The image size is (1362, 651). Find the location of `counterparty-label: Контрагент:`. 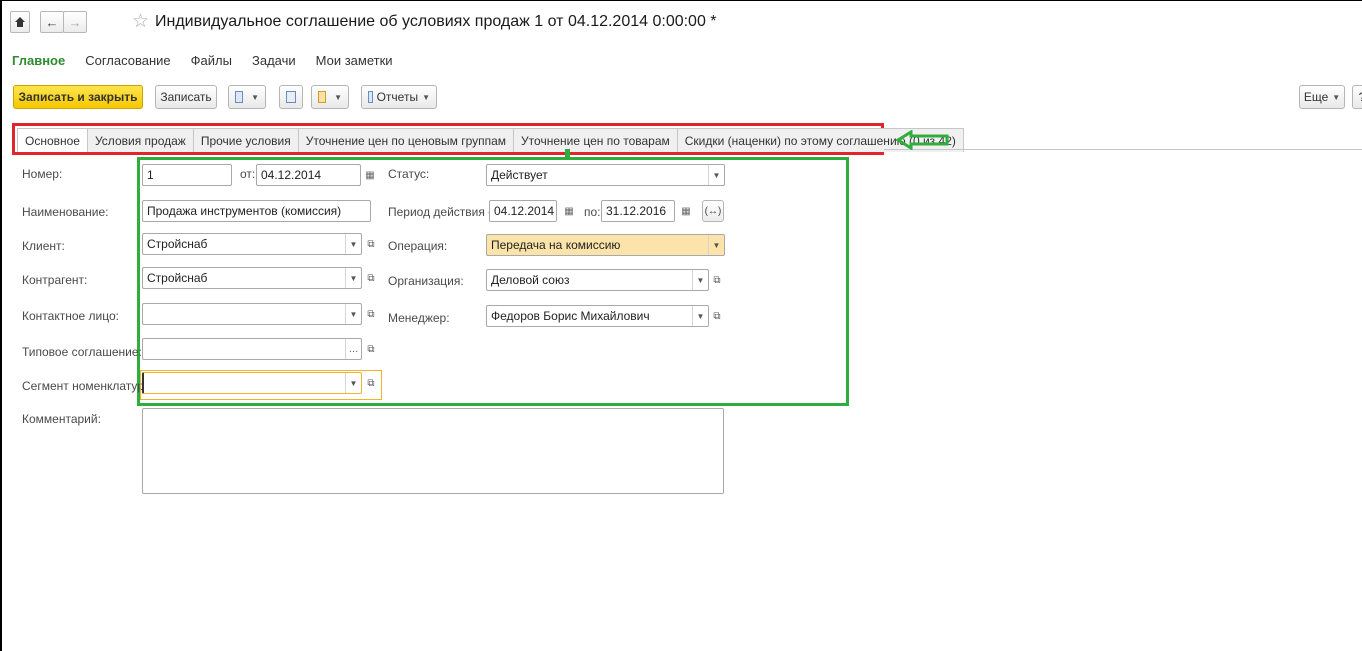

counterparty-label: Контрагент: is located at coordinates (55, 280).